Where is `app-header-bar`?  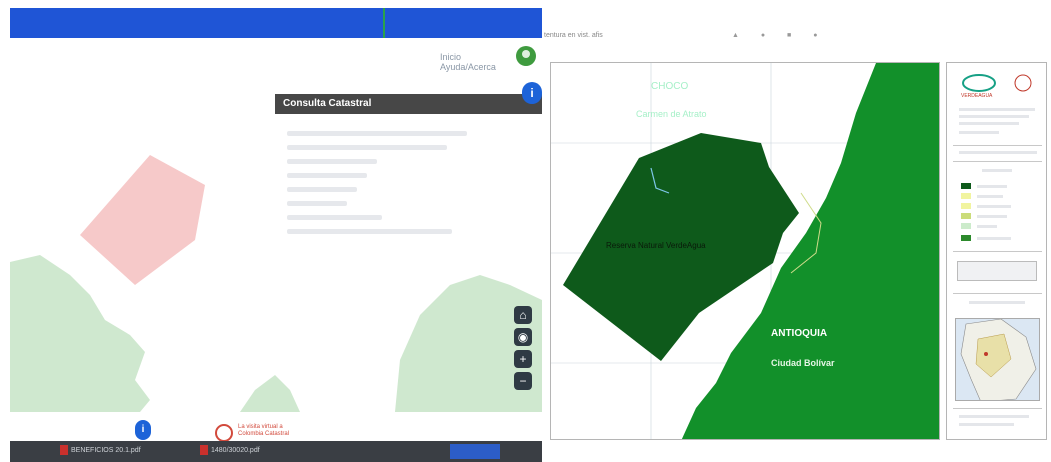
app-header-bar is located at coordinates (276, 23).